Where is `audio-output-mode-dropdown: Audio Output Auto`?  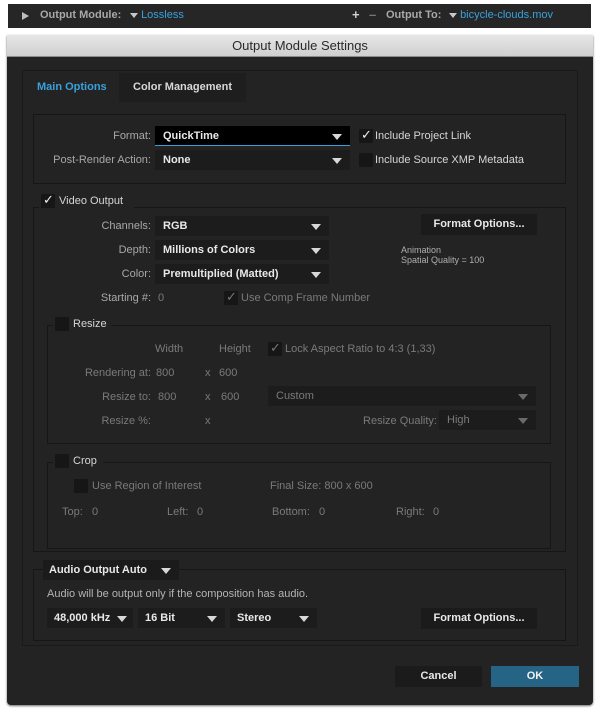 audio-output-mode-dropdown: Audio Output Auto is located at coordinates (111, 570).